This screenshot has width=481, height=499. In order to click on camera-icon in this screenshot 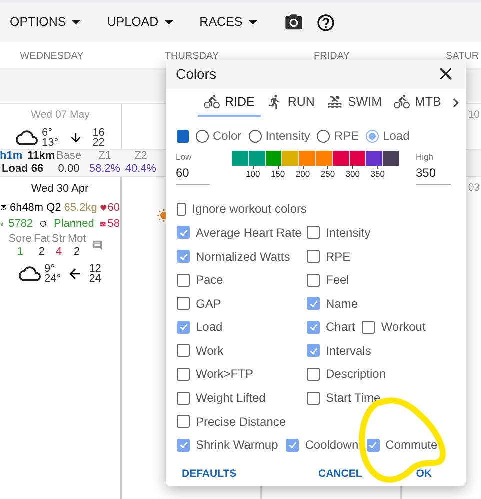, I will do `click(294, 22)`.